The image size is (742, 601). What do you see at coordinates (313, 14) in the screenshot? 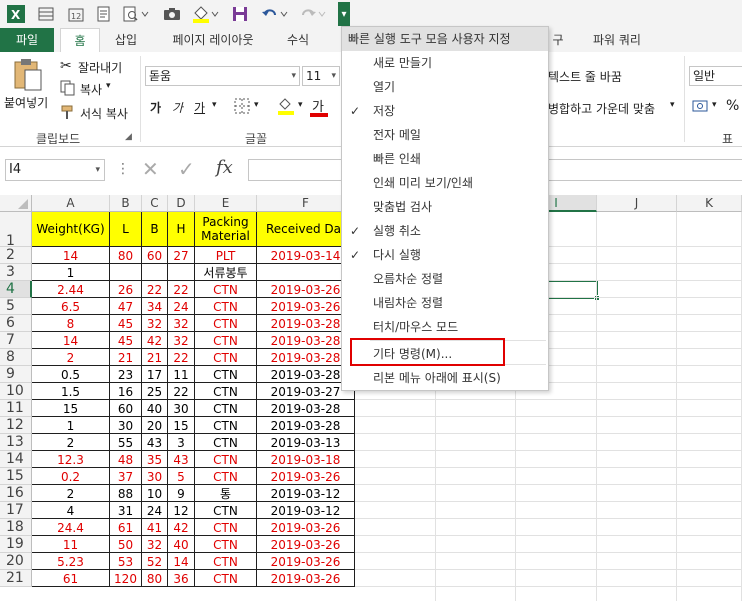
I see `redo-icon` at bounding box center [313, 14].